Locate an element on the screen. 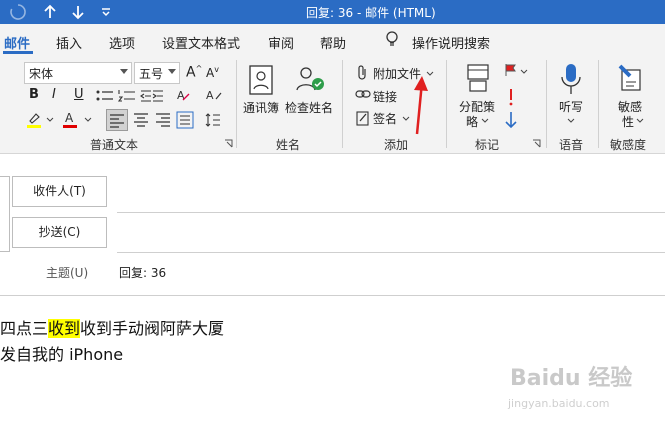  font-name-value: 宋体 is located at coordinates (41, 74).